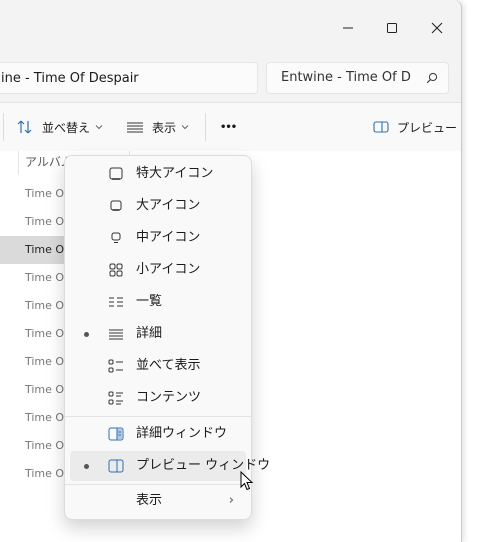 Image resolution: width=500 pixels, height=542 pixels. What do you see at coordinates (116, 434) in the screenshot?
I see `details-pane-icon` at bounding box center [116, 434].